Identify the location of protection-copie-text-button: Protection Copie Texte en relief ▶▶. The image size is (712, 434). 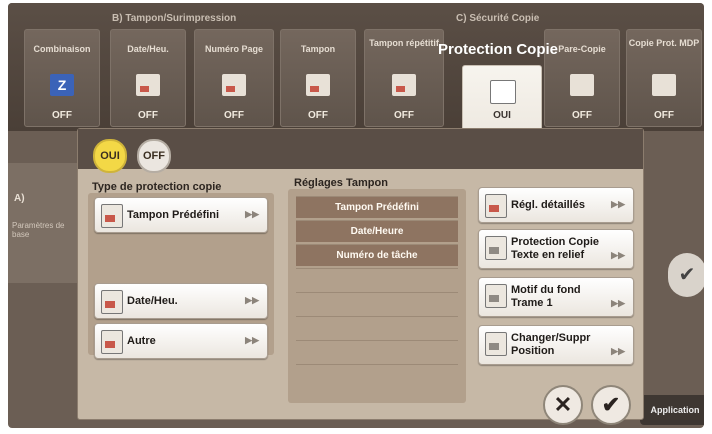
(556, 249).